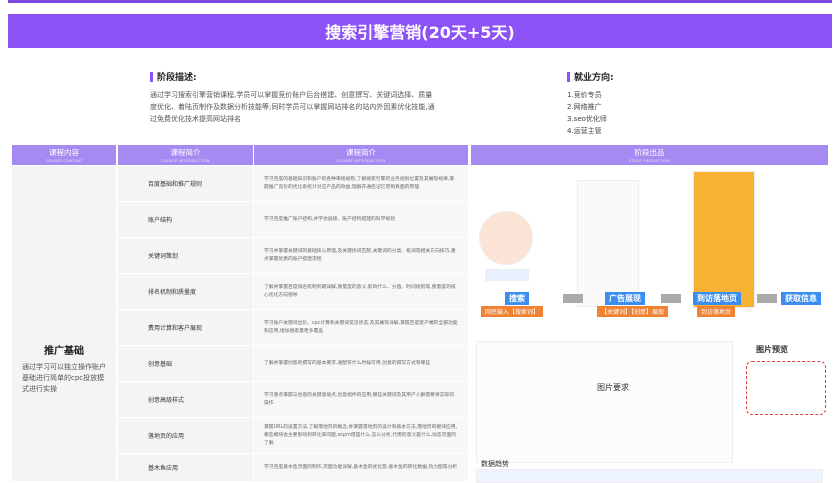  What do you see at coordinates (517, 298) in the screenshot?
I see `label-search: 搜索` at bounding box center [517, 298].